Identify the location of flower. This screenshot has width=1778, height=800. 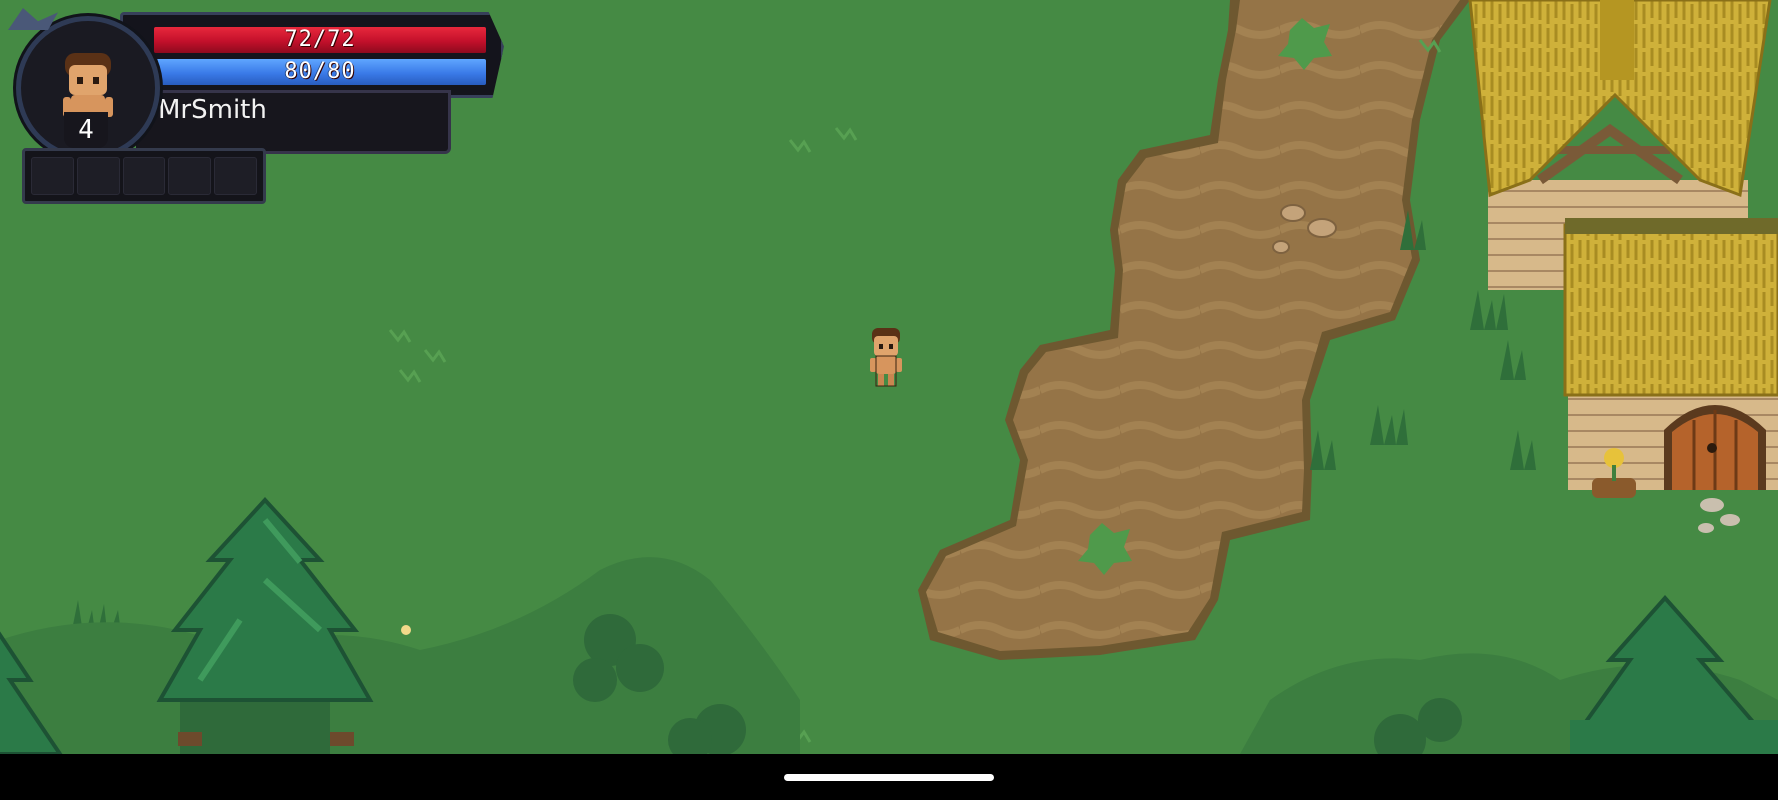
(406, 630).